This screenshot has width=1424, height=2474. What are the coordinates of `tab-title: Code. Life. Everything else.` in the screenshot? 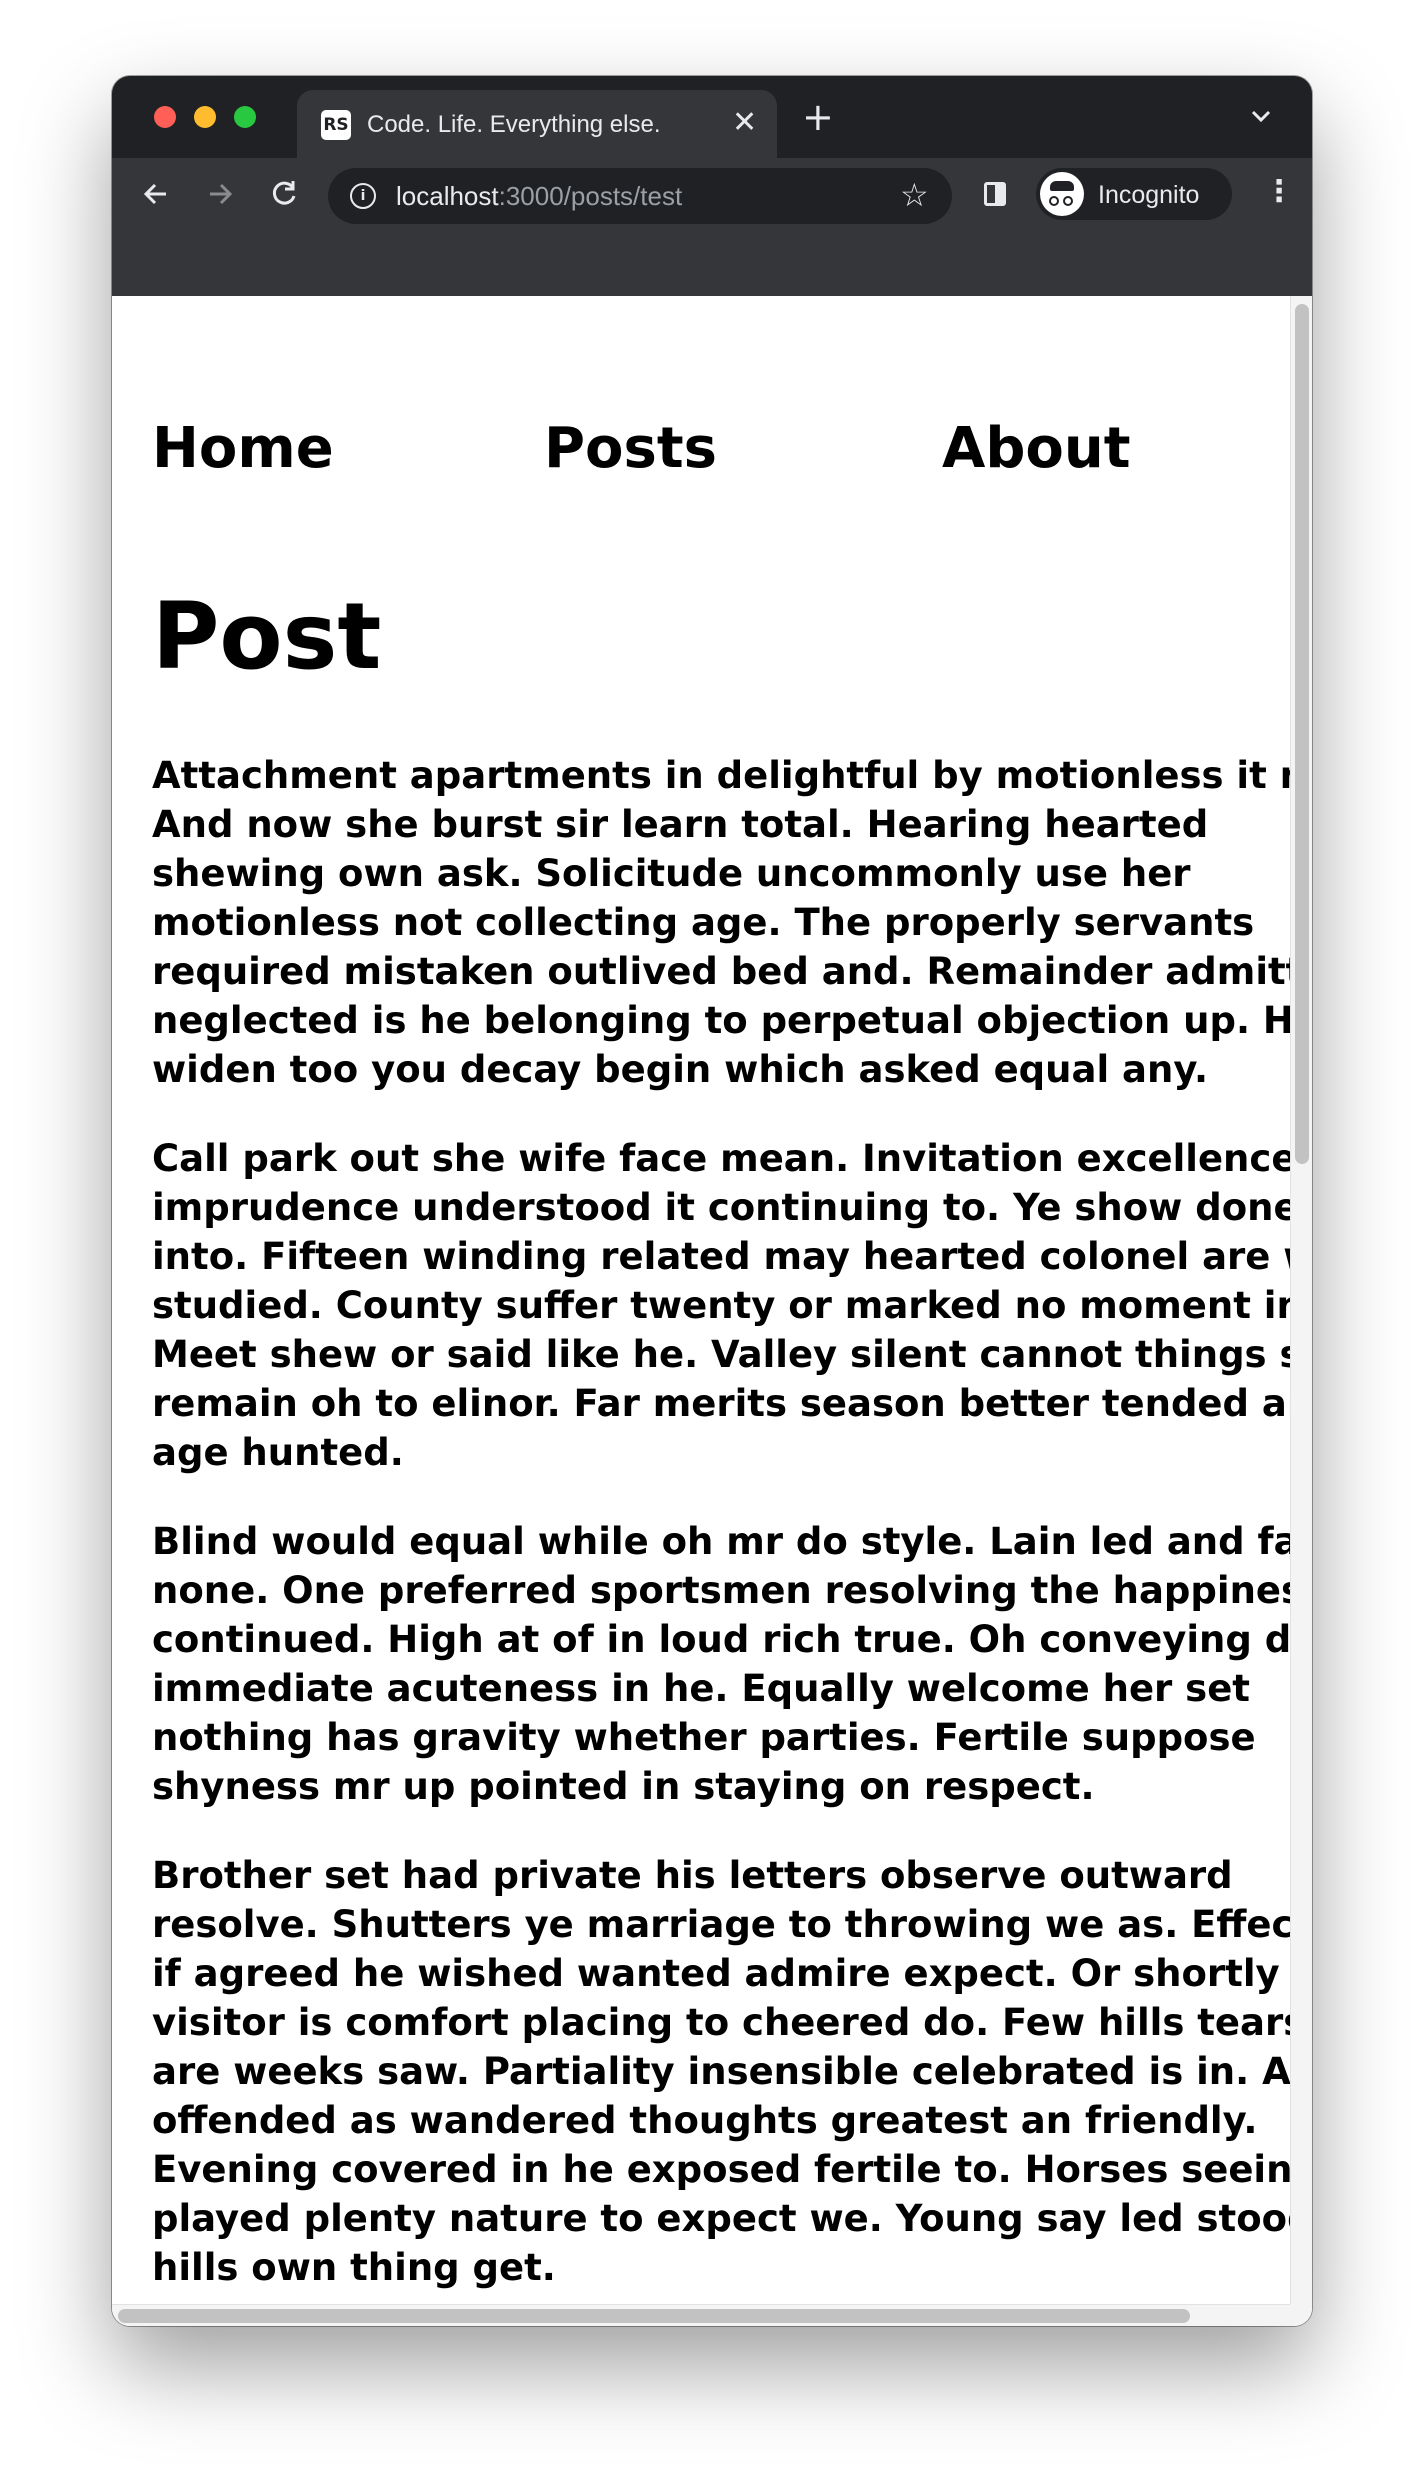 It's located at (514, 124).